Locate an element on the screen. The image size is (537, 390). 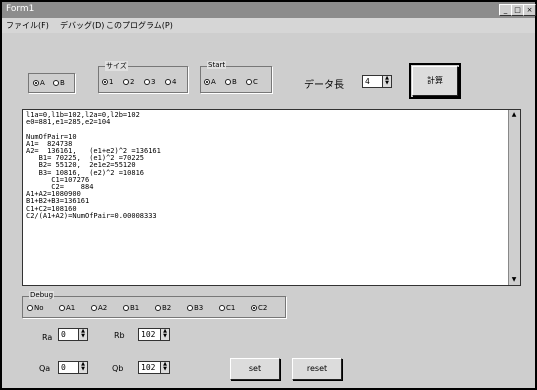
radio-label: B2 is located at coordinates (167, 308).